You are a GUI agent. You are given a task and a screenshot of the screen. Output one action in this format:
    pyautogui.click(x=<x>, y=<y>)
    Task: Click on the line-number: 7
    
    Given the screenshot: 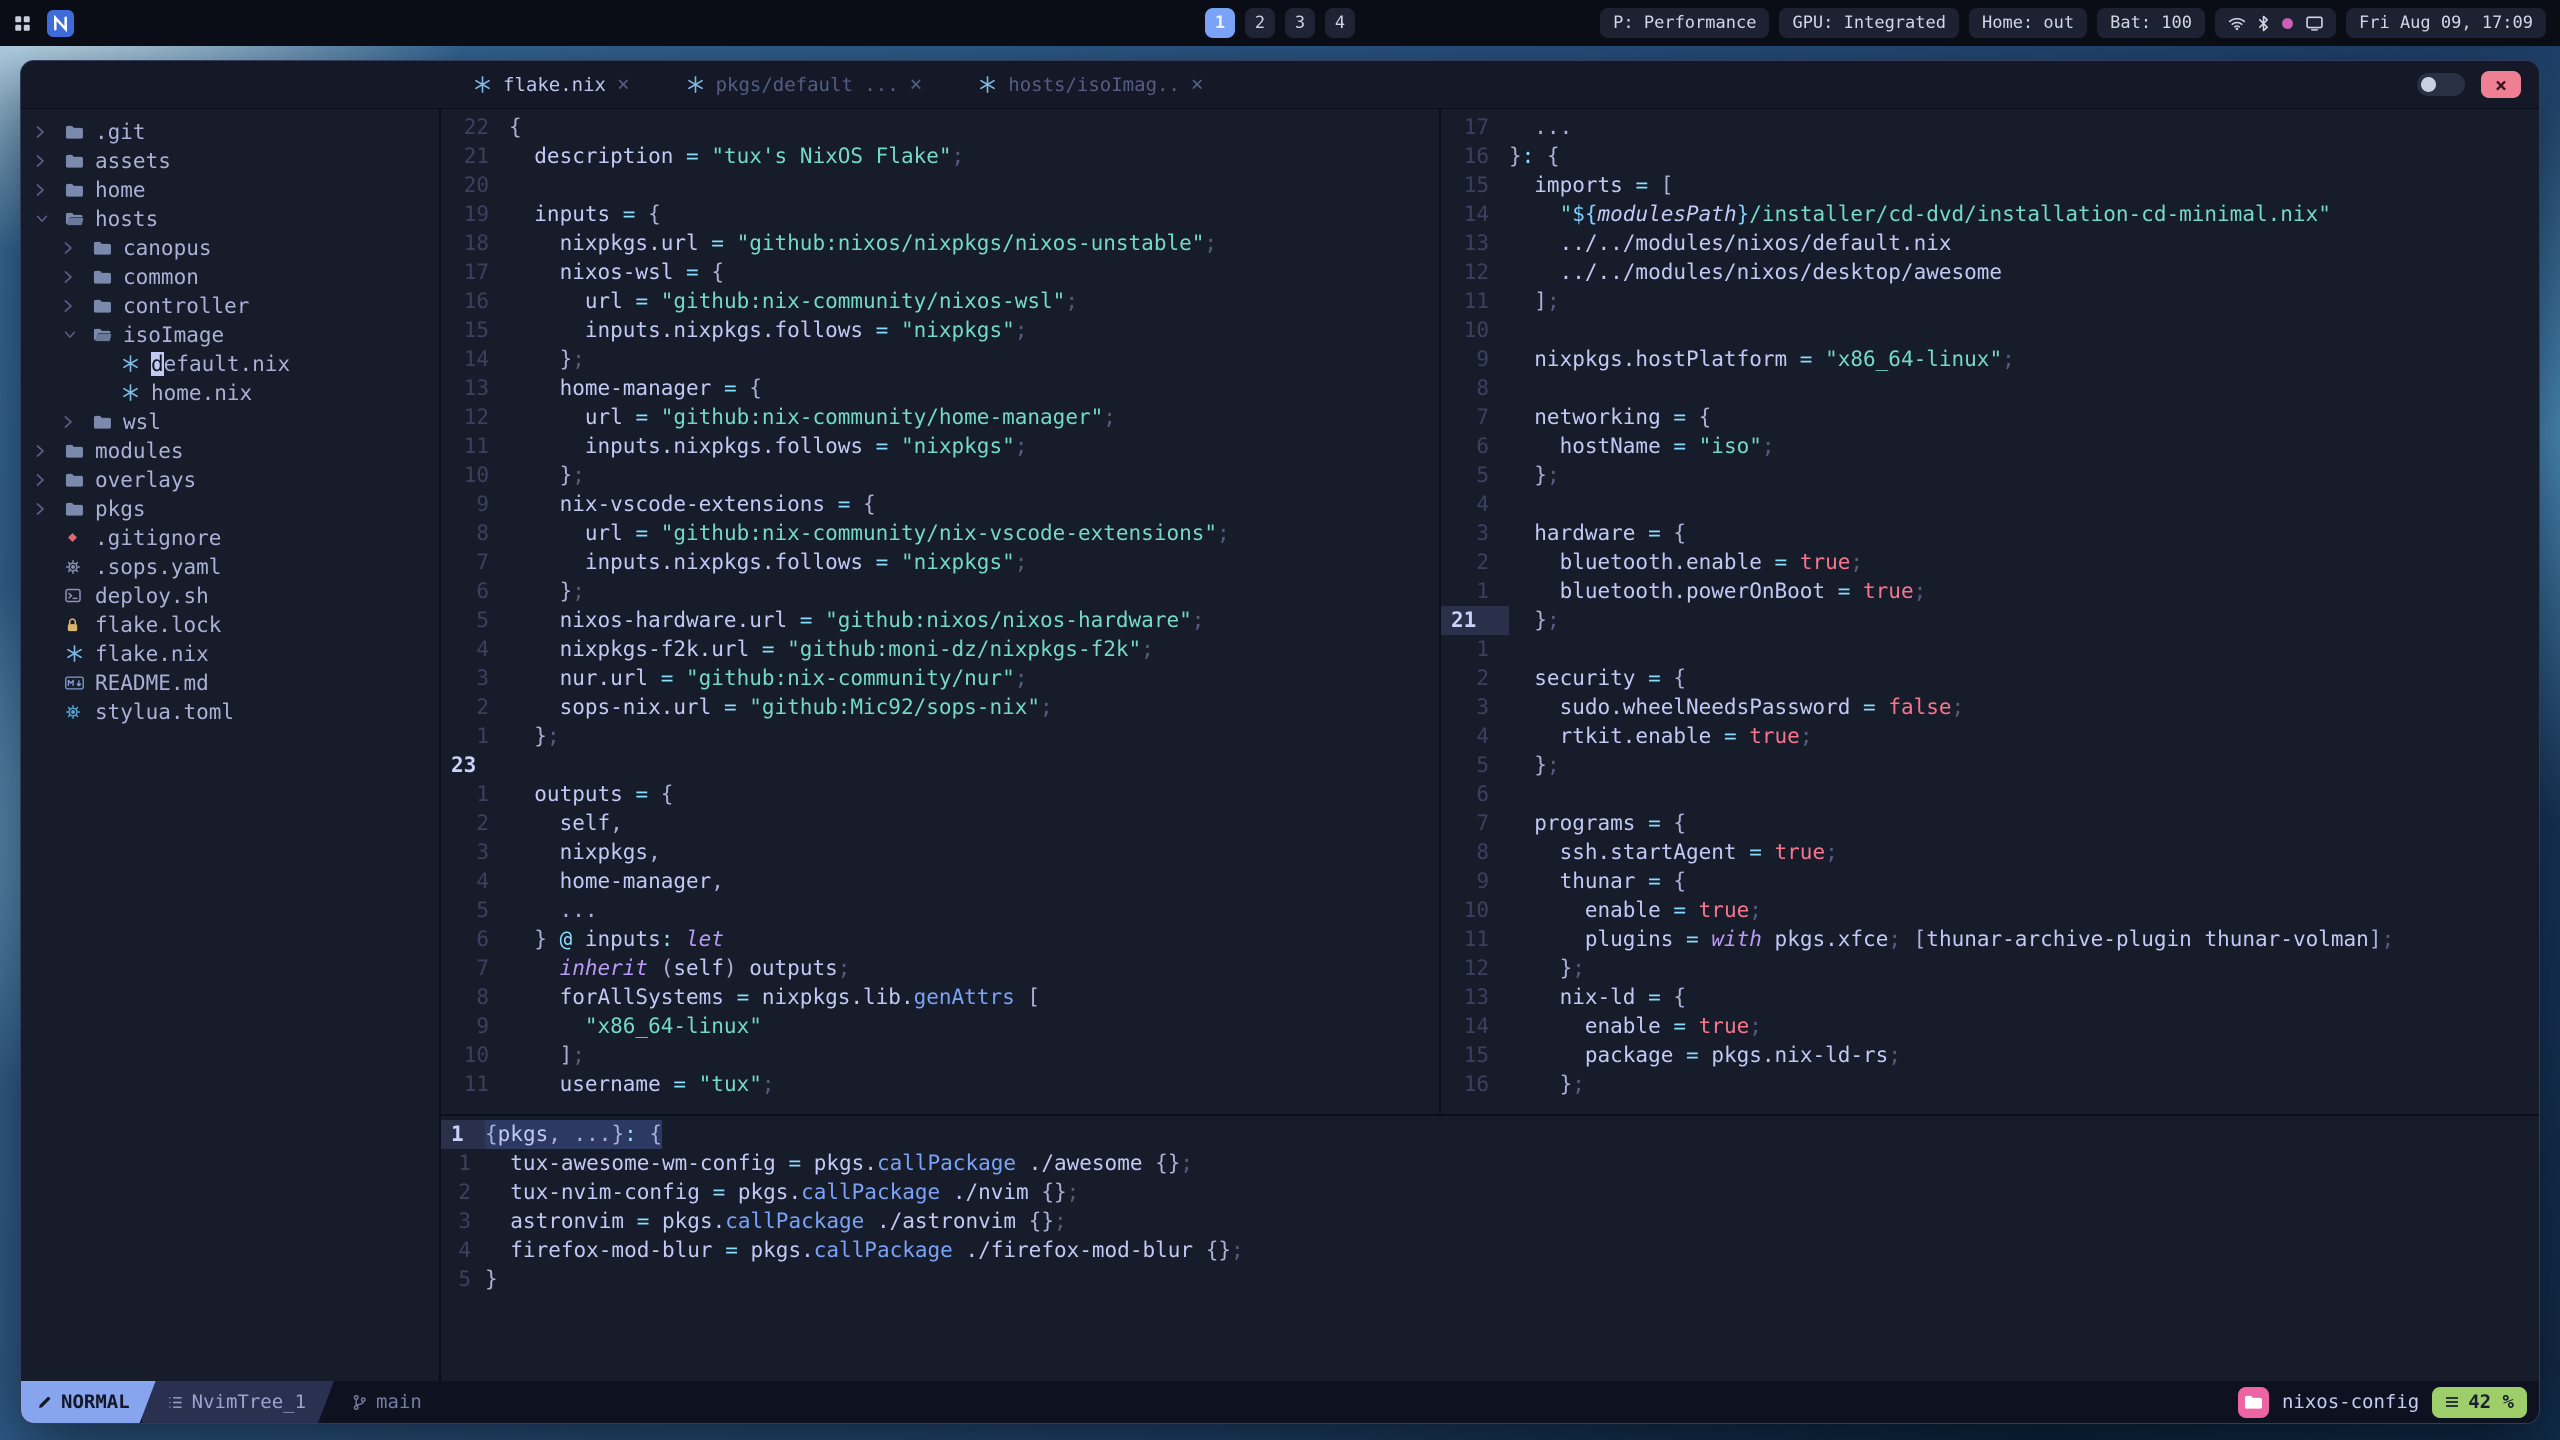 What is the action you would take?
    pyautogui.click(x=482, y=562)
    